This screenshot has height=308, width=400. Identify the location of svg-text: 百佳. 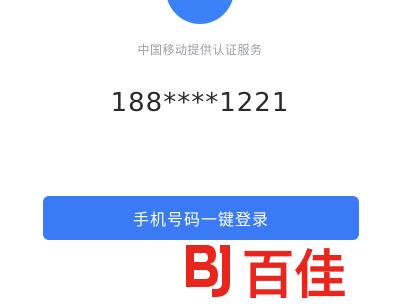
(294, 275).